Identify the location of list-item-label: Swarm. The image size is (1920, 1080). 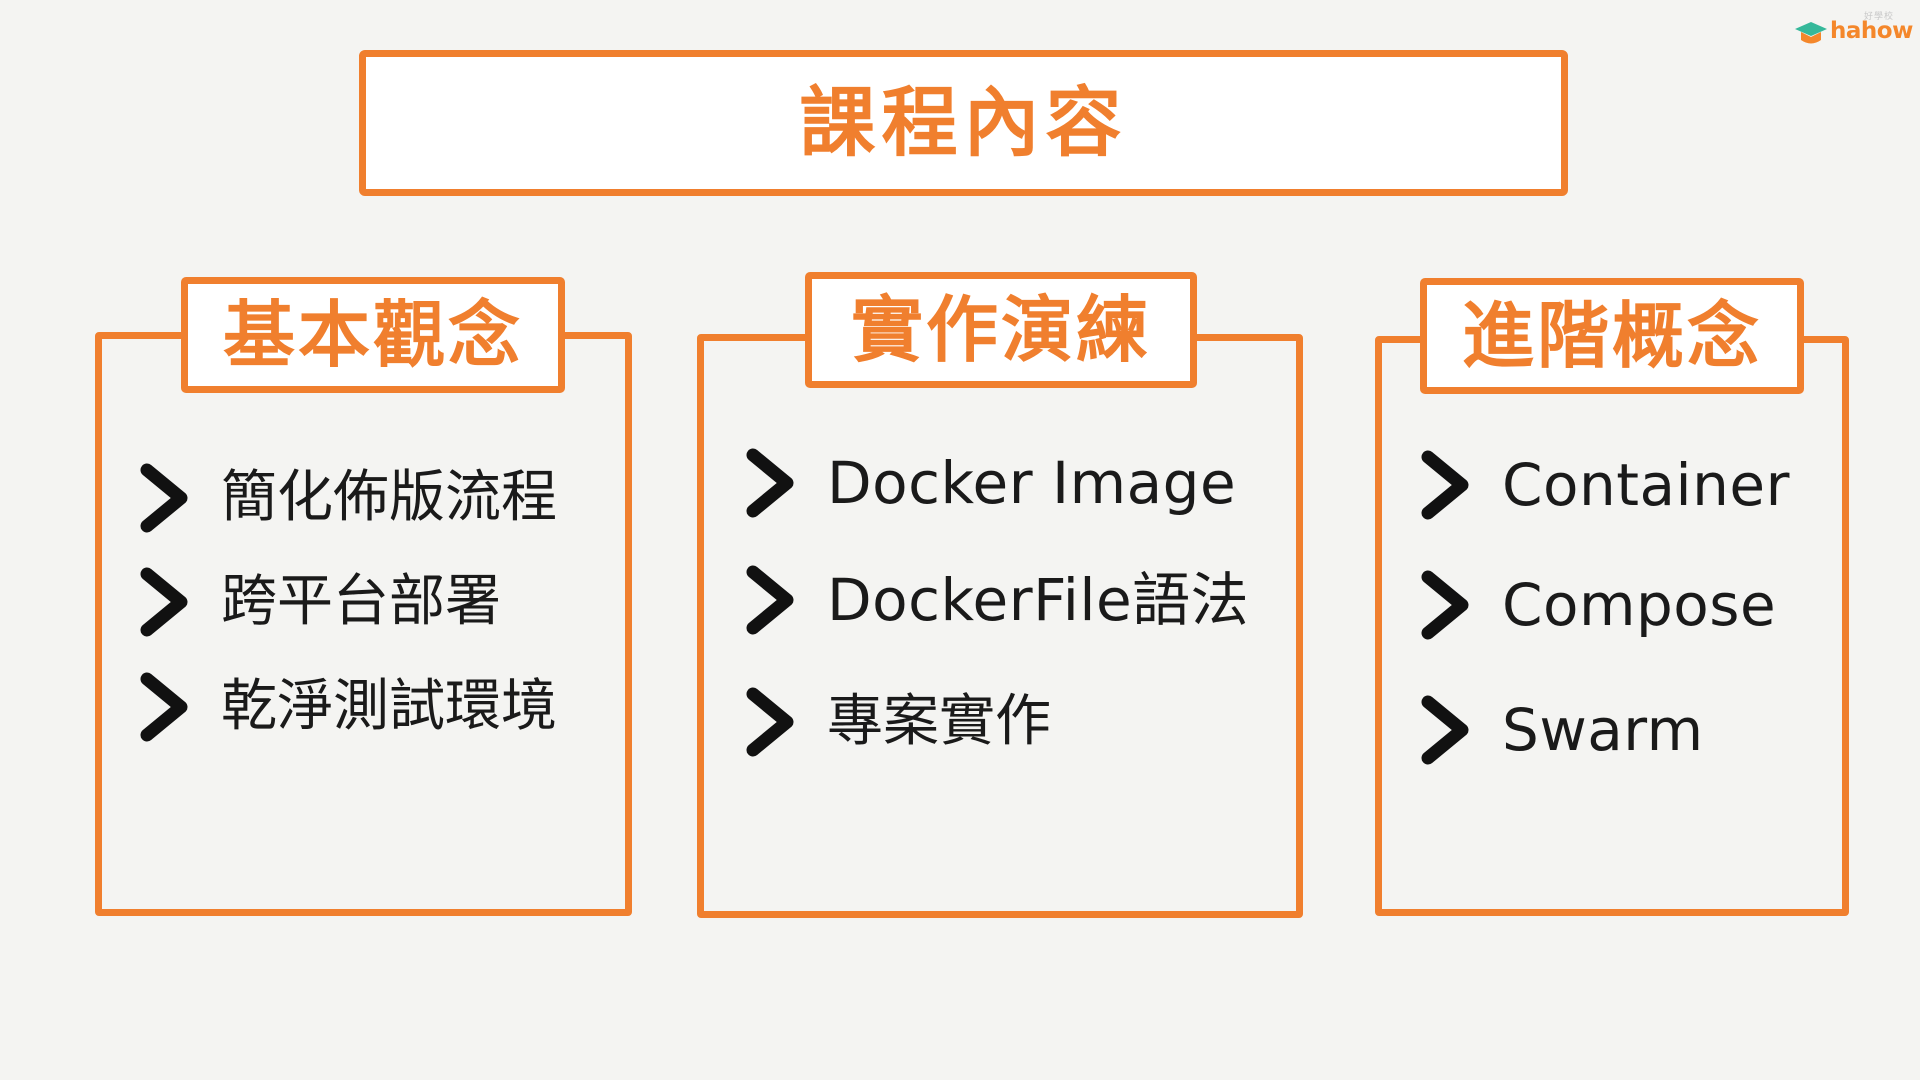
(1603, 730).